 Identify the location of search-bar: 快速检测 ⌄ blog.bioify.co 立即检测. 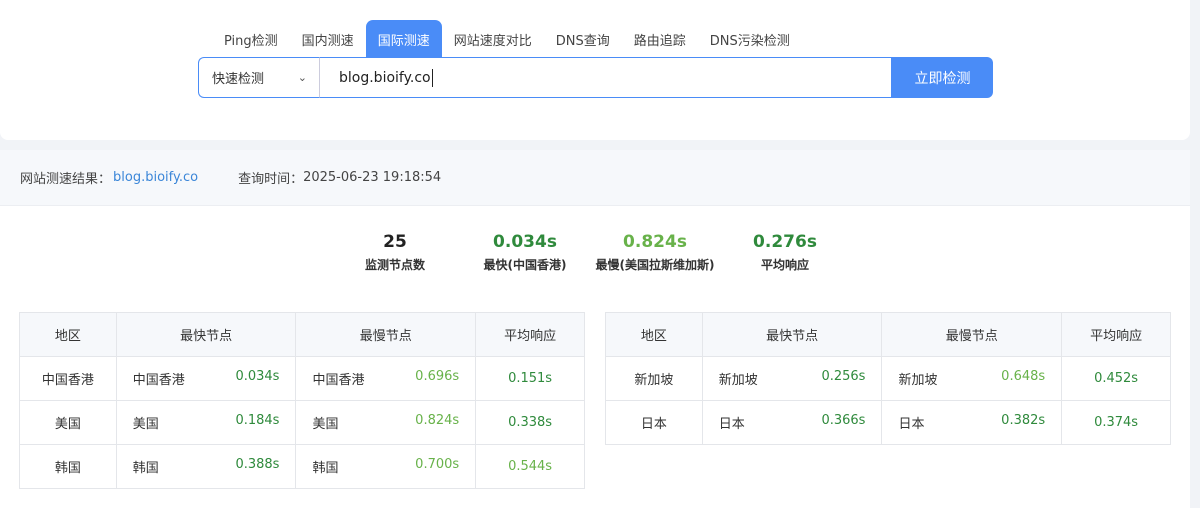
(595, 77).